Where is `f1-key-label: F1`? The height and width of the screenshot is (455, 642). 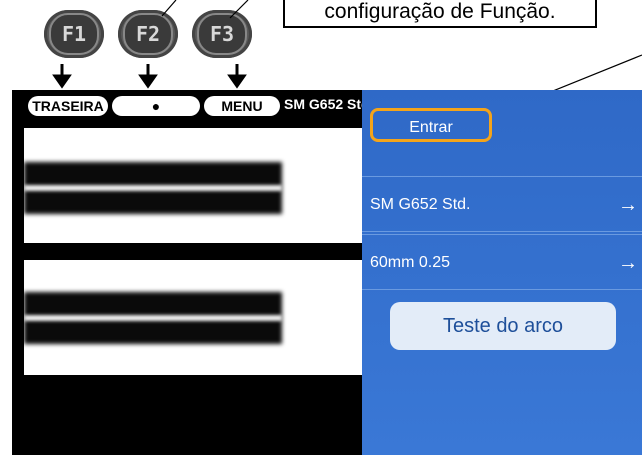
f1-key-label: F1 is located at coordinates (74, 34).